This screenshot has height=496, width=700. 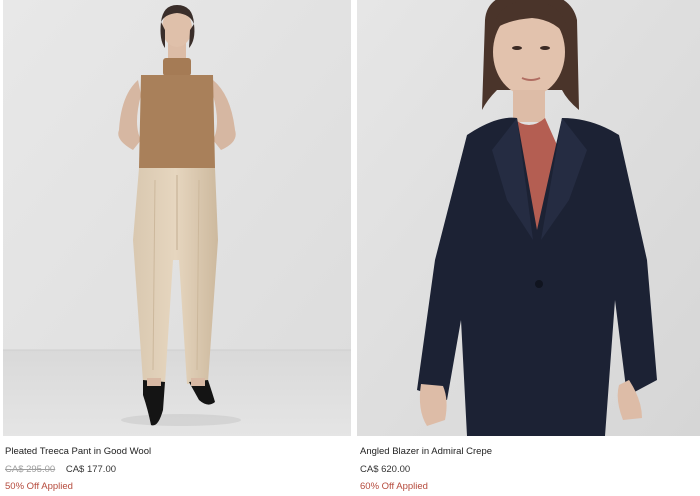 What do you see at coordinates (426, 451) in the screenshot?
I see `product-name-link: Angled Blazer in Admiral Crepe` at bounding box center [426, 451].